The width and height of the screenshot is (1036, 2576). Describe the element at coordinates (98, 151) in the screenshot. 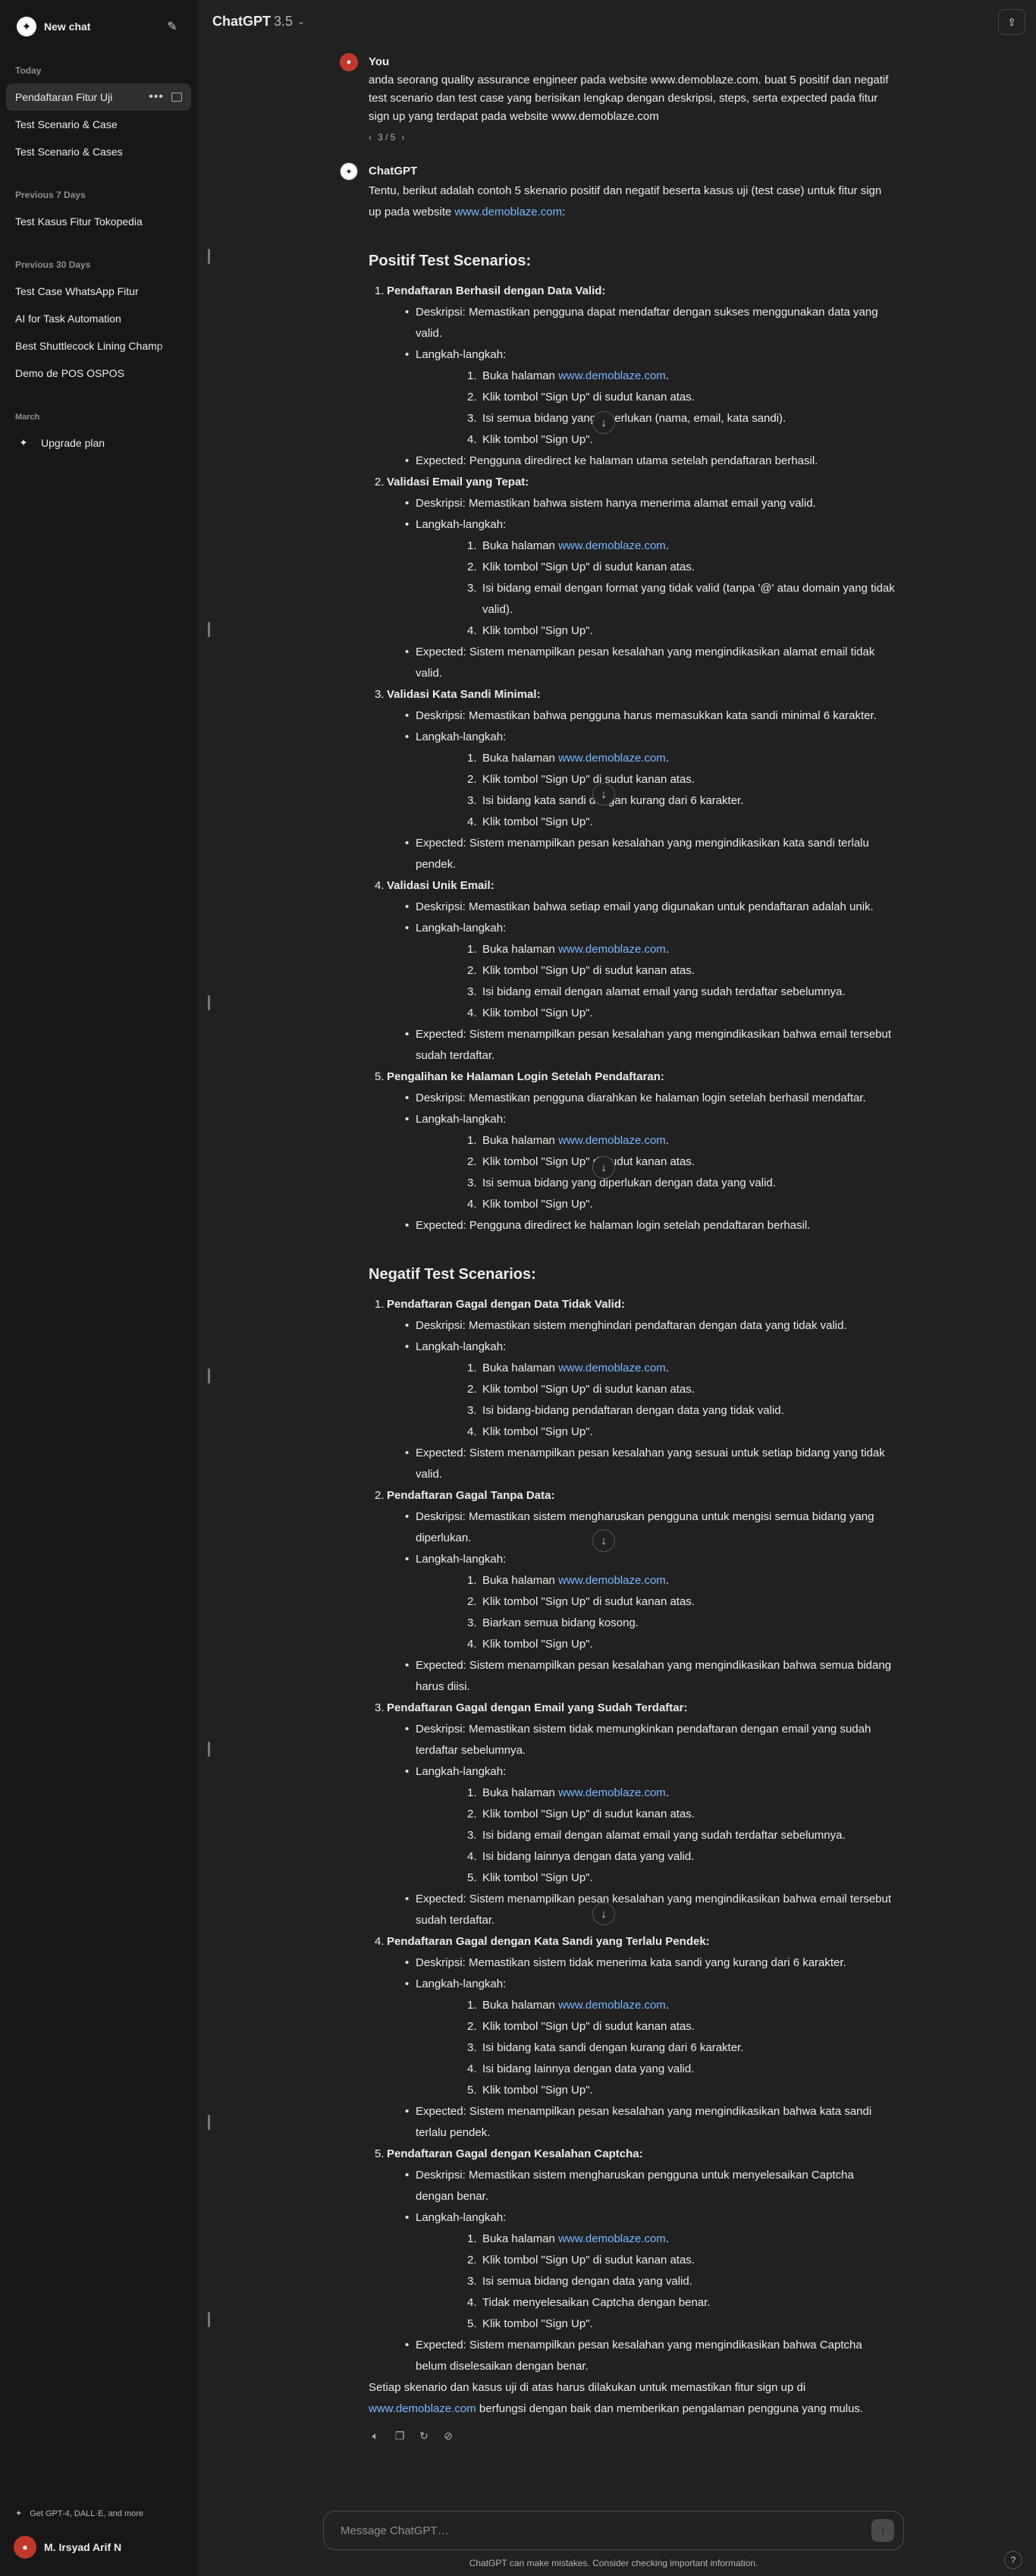

I see `sidebar-item-test-scenario-cases: Test Scenario & Cases` at that location.